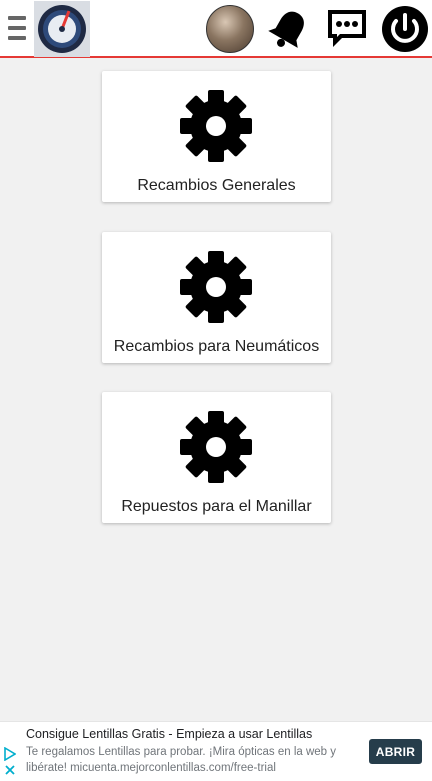 This screenshot has height=781, width=432. Describe the element at coordinates (230, 29) in the screenshot. I see `user-avatar` at that location.